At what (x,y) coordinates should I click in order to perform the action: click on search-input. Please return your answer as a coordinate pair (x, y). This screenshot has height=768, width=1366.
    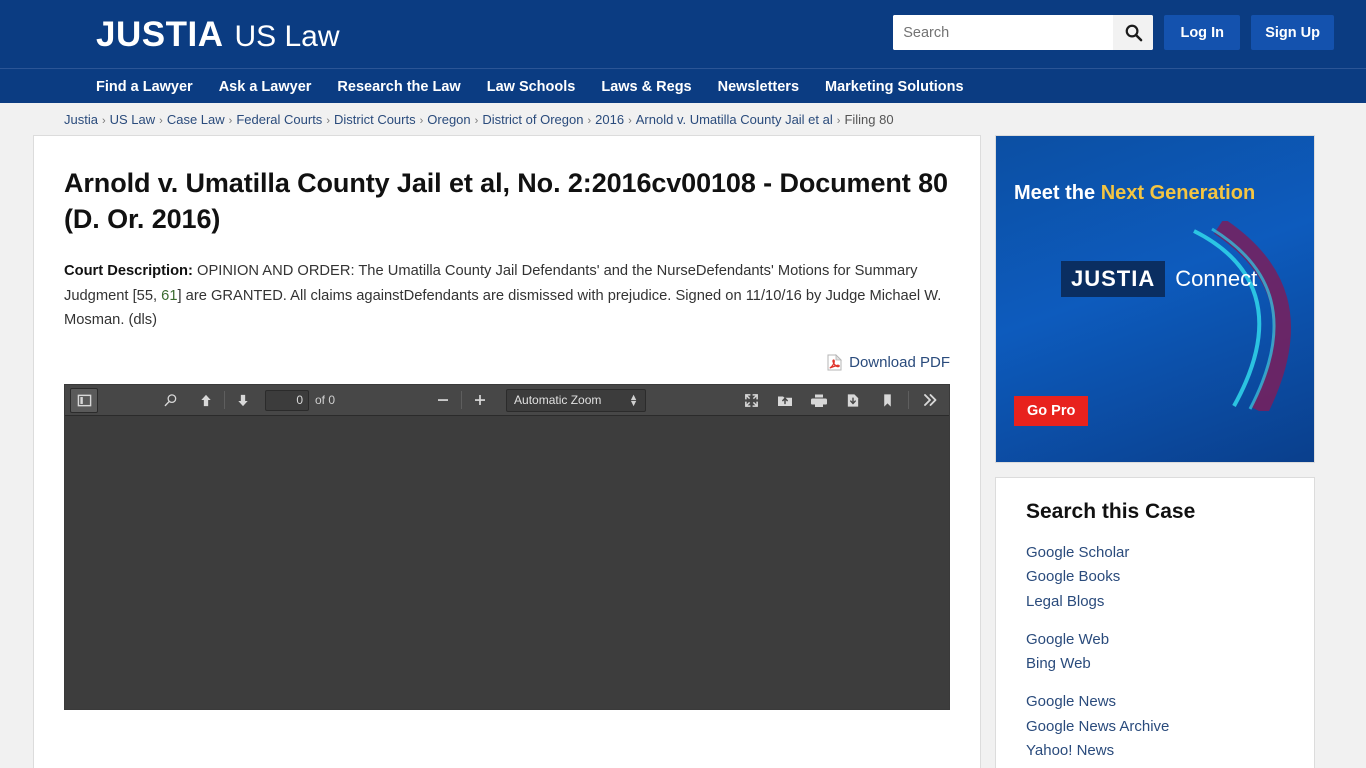
    Looking at the image, I should click on (1003, 32).